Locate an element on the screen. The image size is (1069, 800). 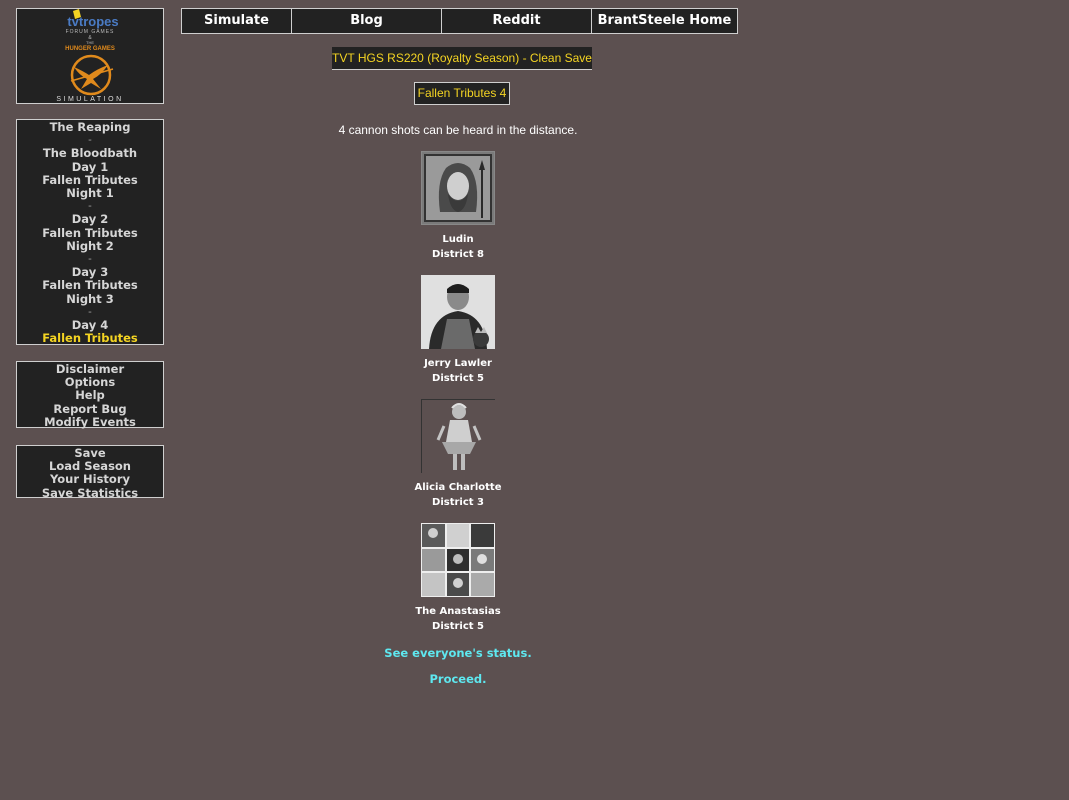
tribute-district: District 8 is located at coordinates (458, 254).